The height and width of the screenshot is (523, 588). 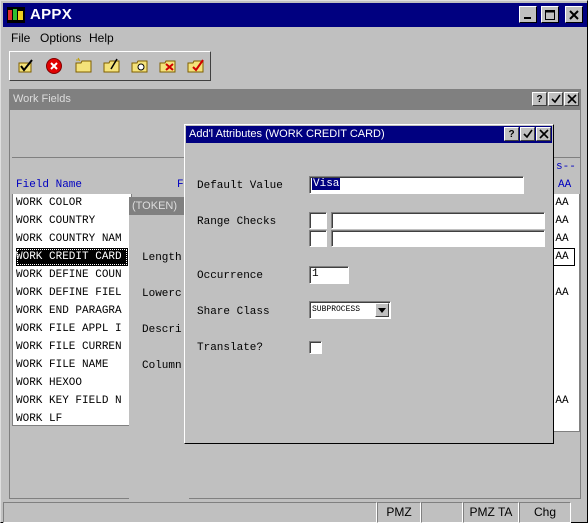 What do you see at coordinates (20, 38) in the screenshot?
I see `menu-file: File` at bounding box center [20, 38].